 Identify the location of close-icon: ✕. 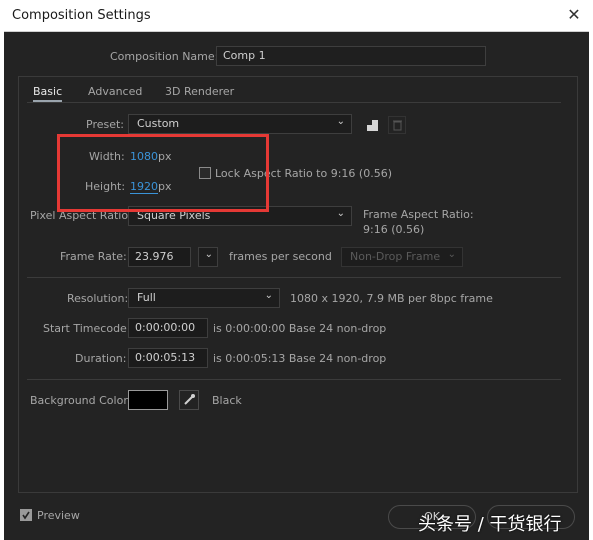
(574, 15).